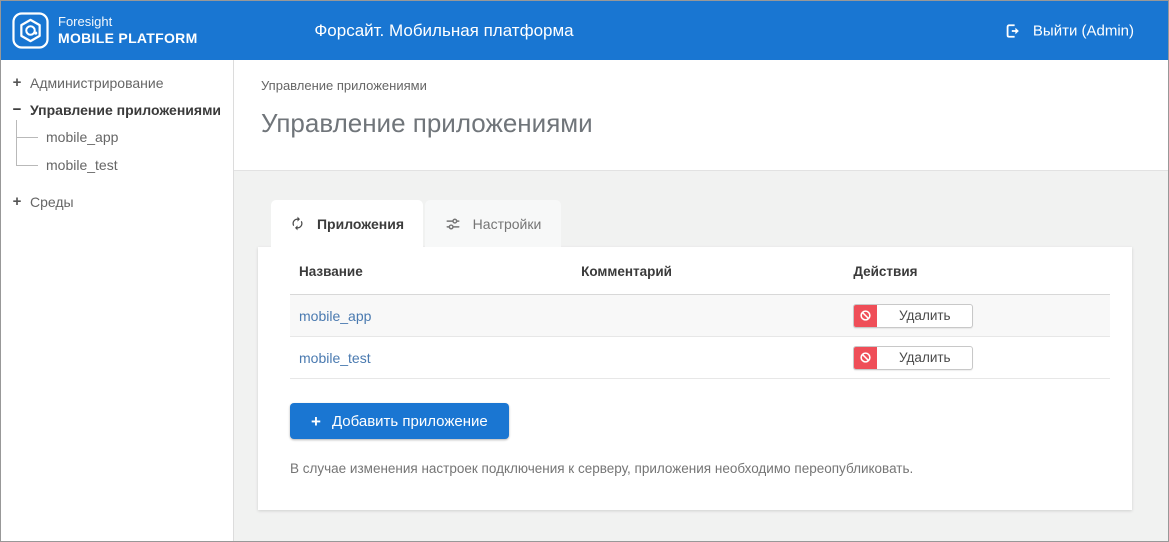  I want to click on column-header-actions: Действия, so click(885, 271).